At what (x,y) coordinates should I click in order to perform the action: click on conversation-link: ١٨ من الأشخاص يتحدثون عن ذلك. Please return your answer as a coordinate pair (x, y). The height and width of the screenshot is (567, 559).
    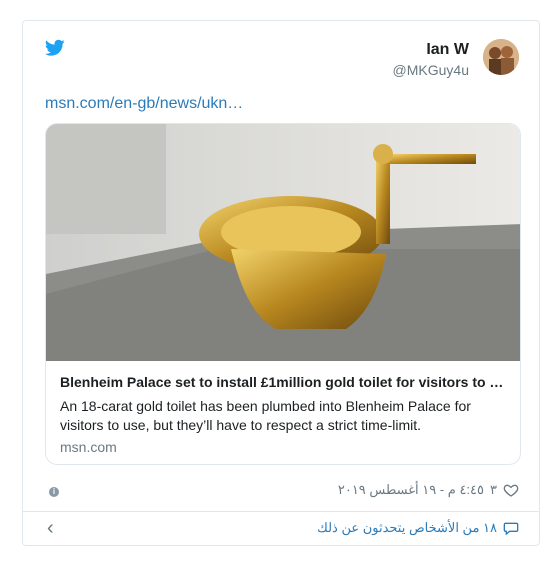
    Looking at the image, I should click on (418, 528).